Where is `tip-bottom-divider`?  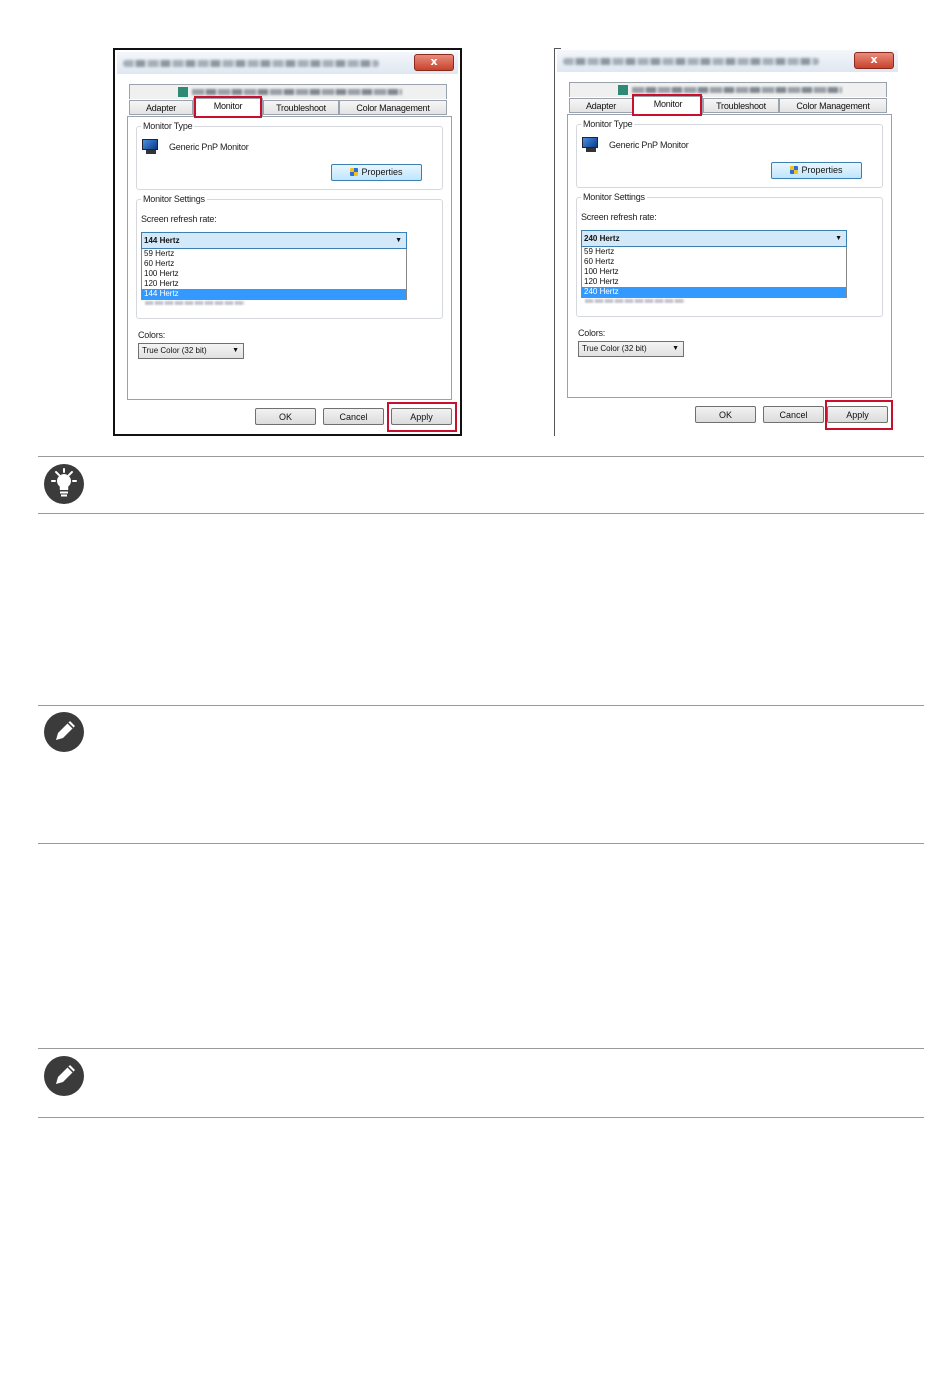 tip-bottom-divider is located at coordinates (481, 513).